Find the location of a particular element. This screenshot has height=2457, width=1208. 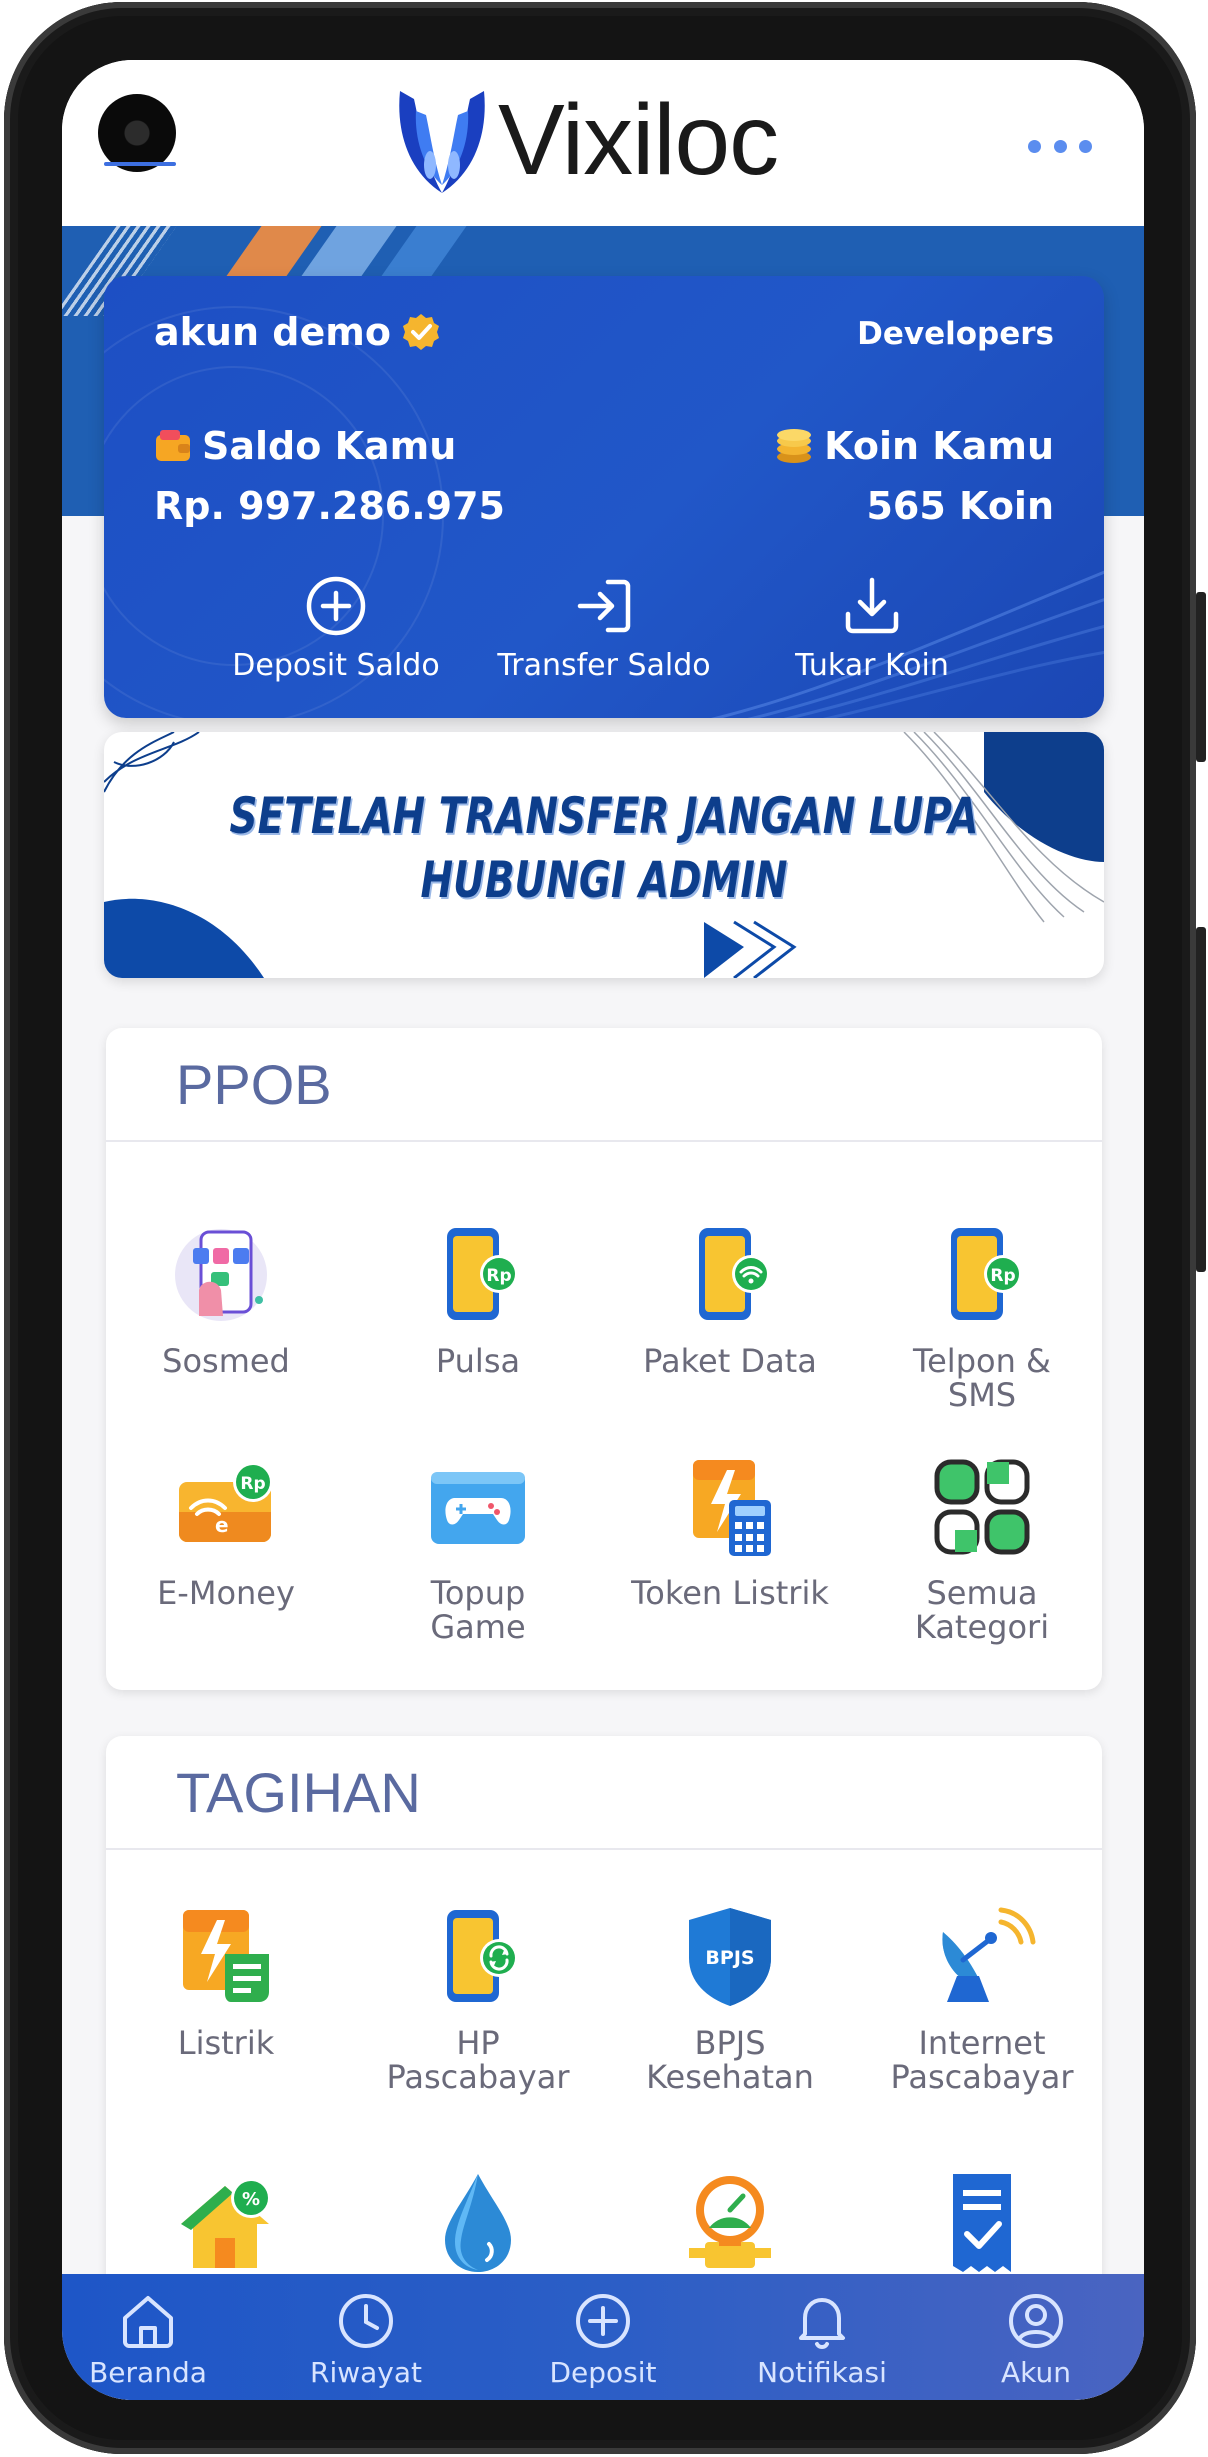

tagihan-item-hp-pascabayar: HP Pascabayar is located at coordinates (478, 1998).